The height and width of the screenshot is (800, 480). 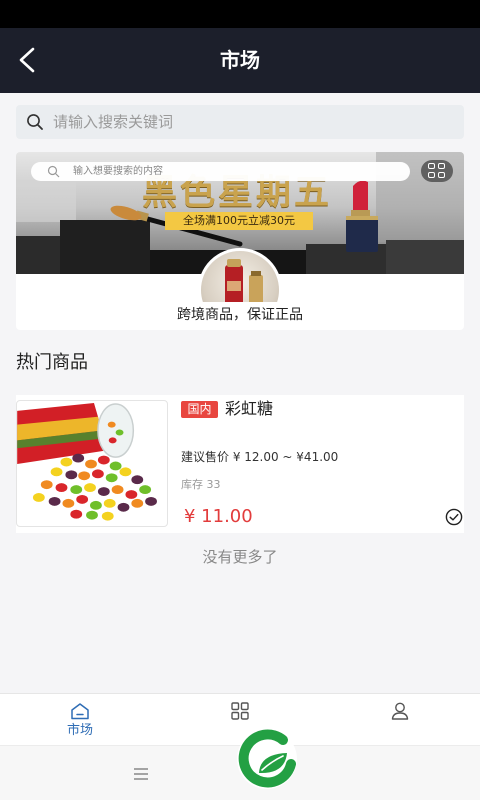 I want to click on banner-promo-strip: 全场满100元立减30元, so click(x=239, y=221).